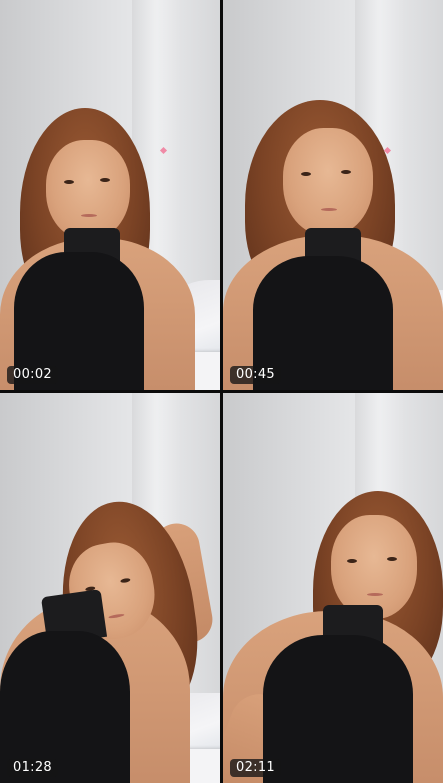 The height and width of the screenshot is (783, 443). Describe the element at coordinates (32, 768) in the screenshot. I see `timestamp-badge: 01:28` at that location.